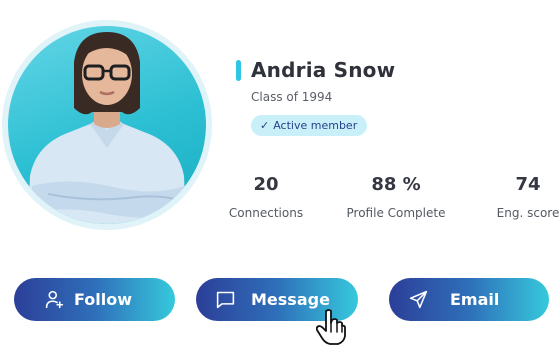 This screenshot has width=559, height=350. Describe the element at coordinates (528, 184) in the screenshot. I see `stat-value: 74` at that location.